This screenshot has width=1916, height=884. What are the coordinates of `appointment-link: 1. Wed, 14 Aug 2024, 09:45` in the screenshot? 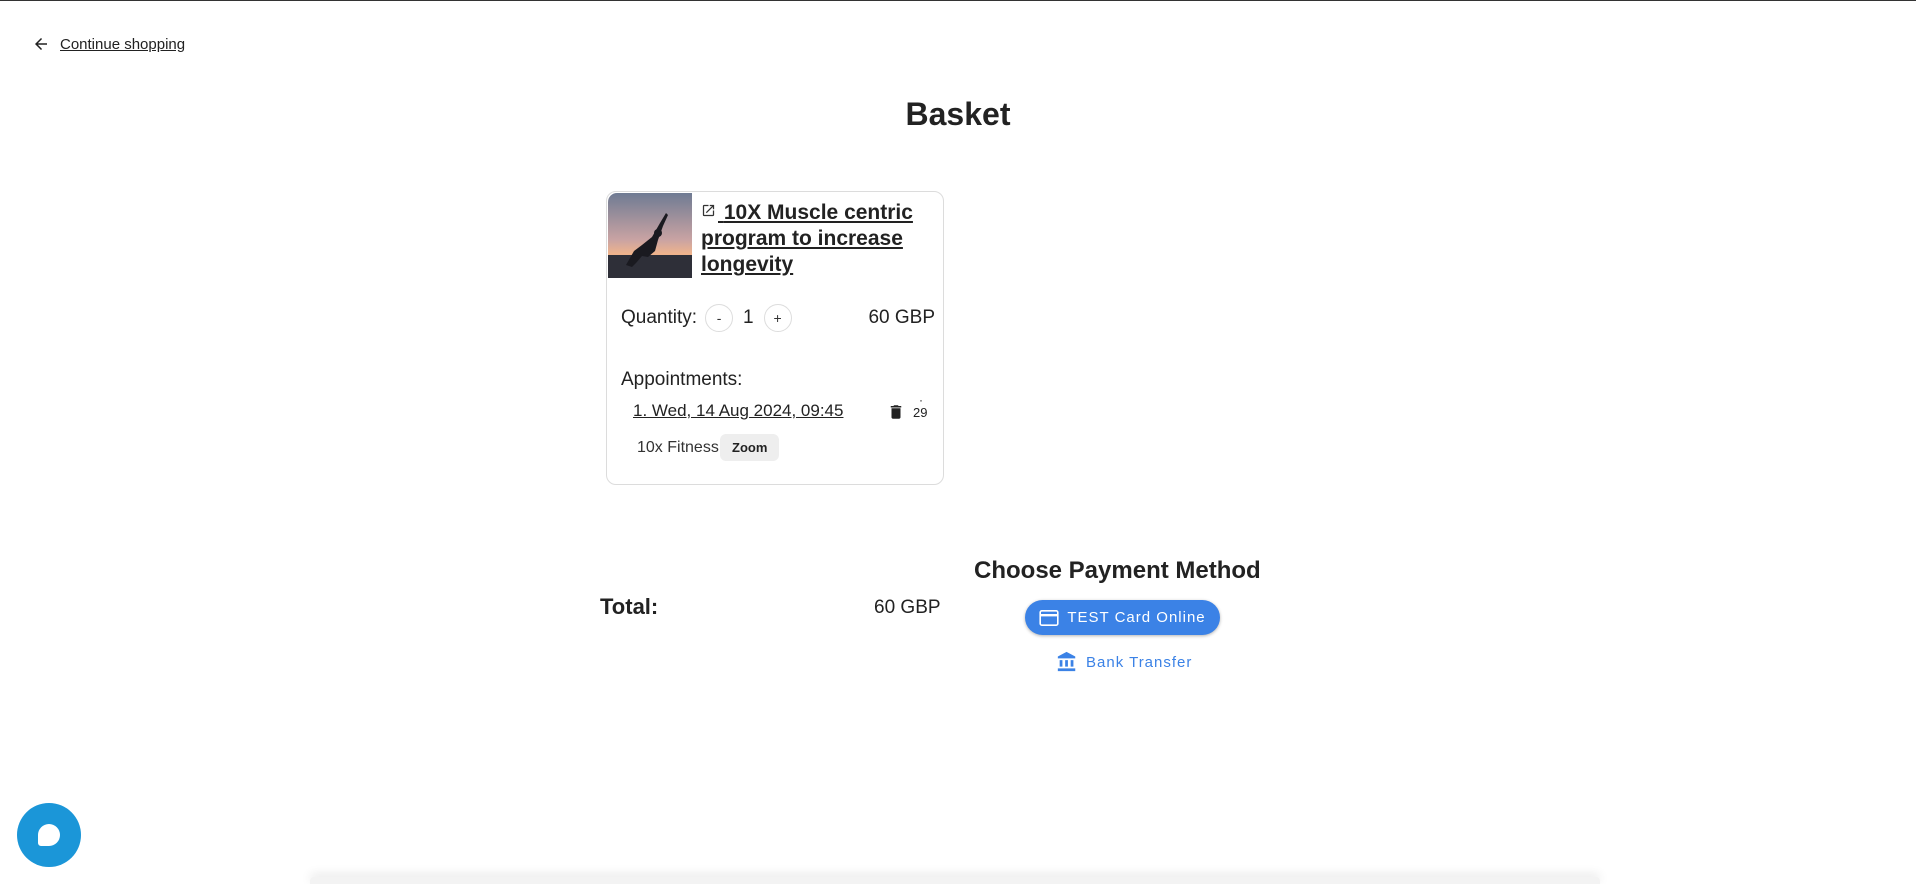 It's located at (738, 411).